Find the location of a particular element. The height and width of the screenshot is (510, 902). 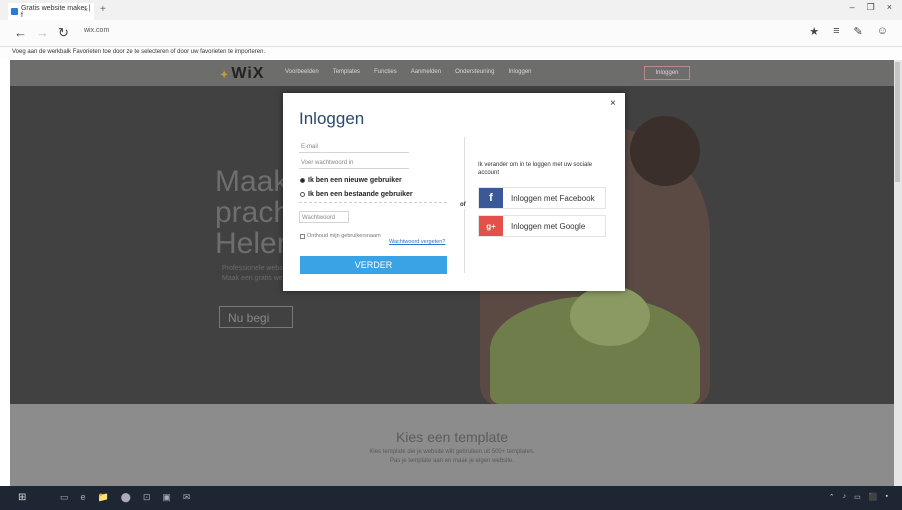

hero-plant-highlight is located at coordinates (610, 316).